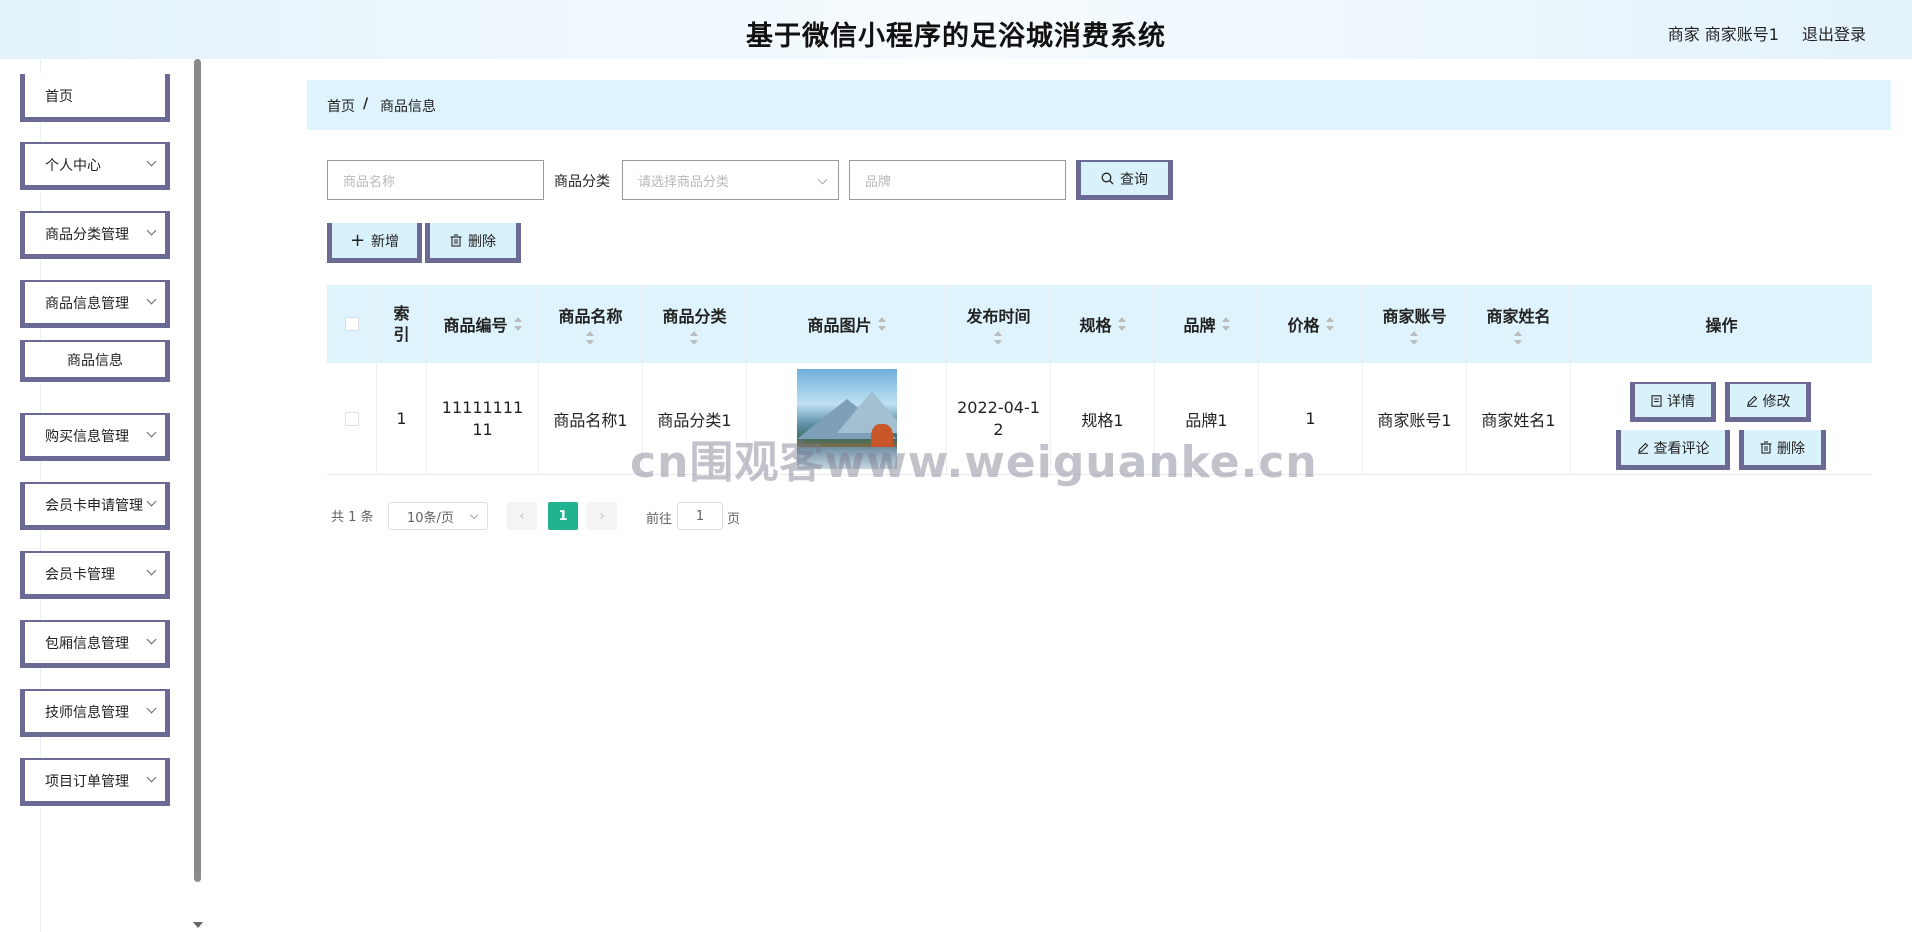 The height and width of the screenshot is (932, 1912). What do you see at coordinates (1673, 450) in the screenshot?
I see `view-reviews-button: 查看评论` at bounding box center [1673, 450].